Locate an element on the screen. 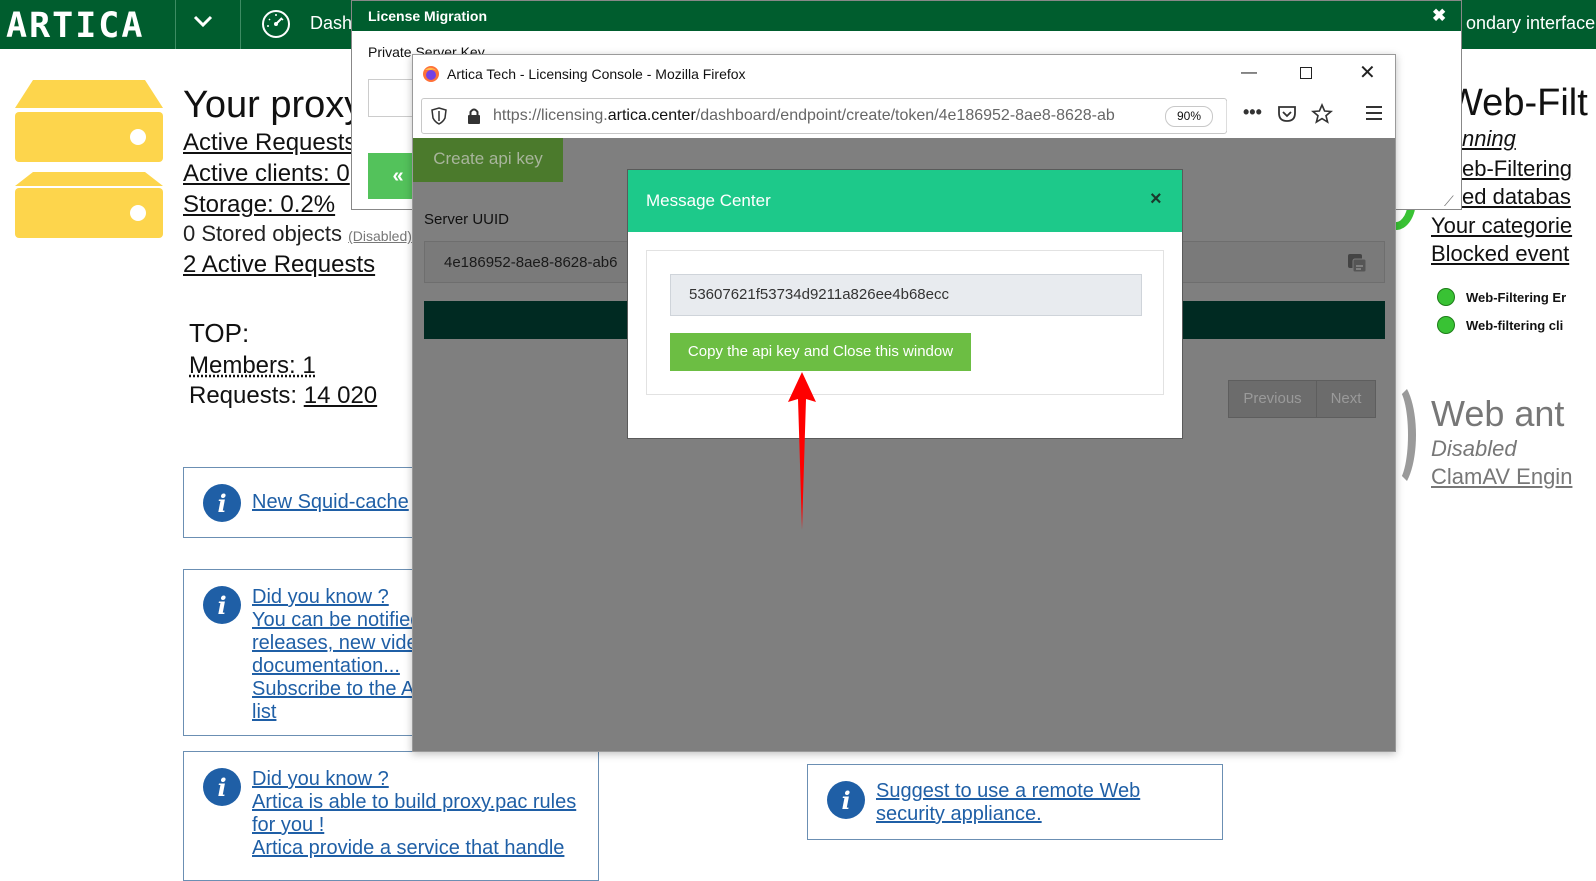 Image resolution: width=1596 pixels, height=881 pixels. modal-title: Message Center is located at coordinates (708, 200).